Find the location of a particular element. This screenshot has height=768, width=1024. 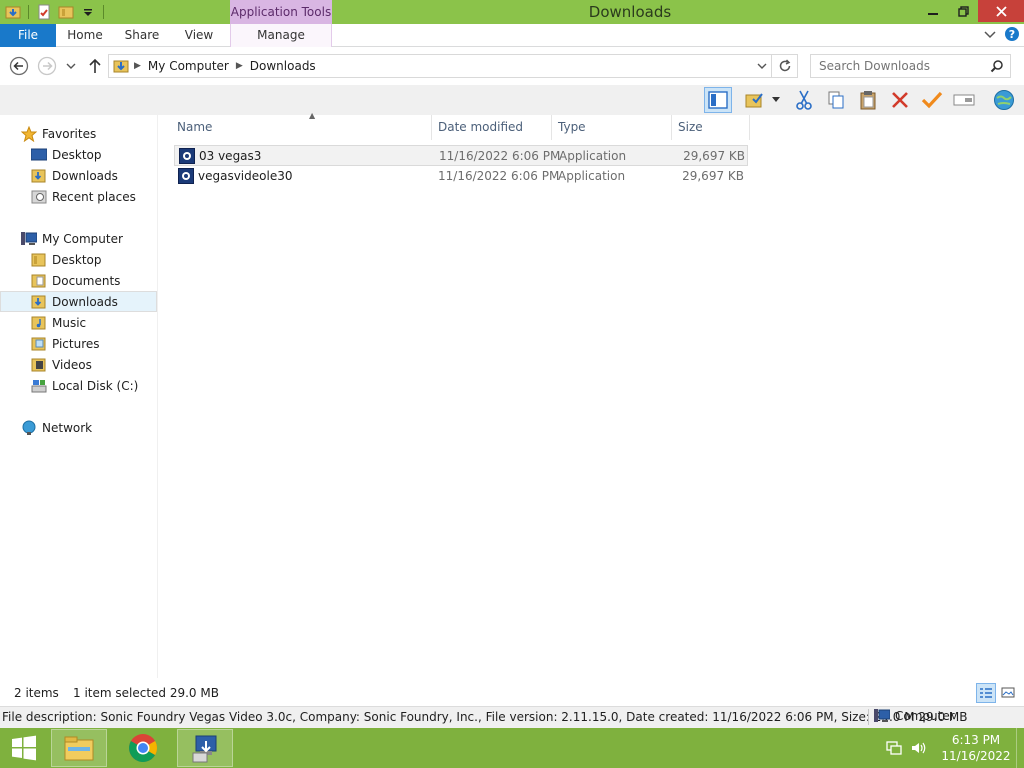

file-type: Application is located at coordinates (592, 176).